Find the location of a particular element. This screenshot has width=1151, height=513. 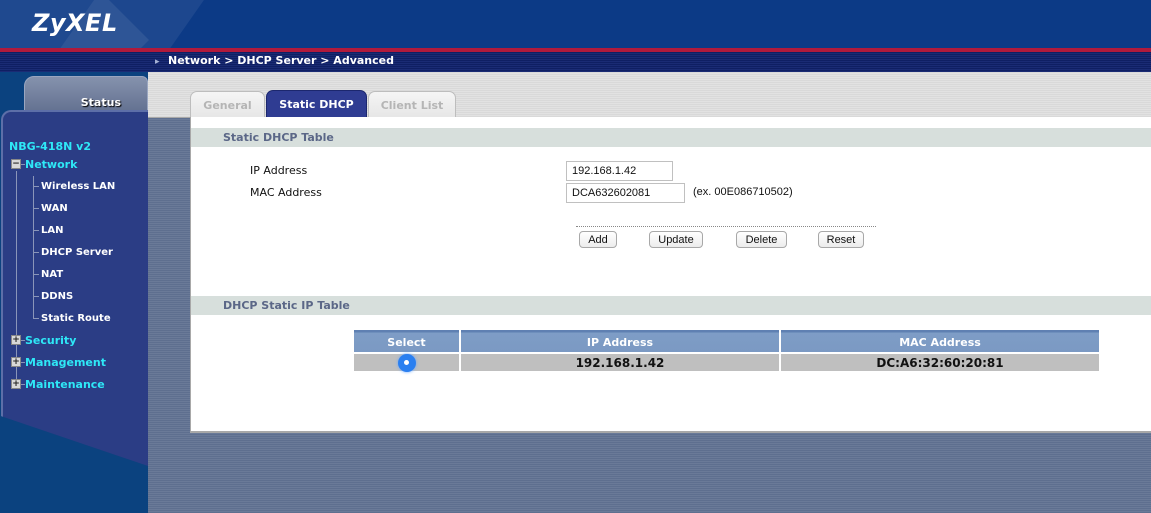

sidebar-item-label: LAN is located at coordinates (52, 230).